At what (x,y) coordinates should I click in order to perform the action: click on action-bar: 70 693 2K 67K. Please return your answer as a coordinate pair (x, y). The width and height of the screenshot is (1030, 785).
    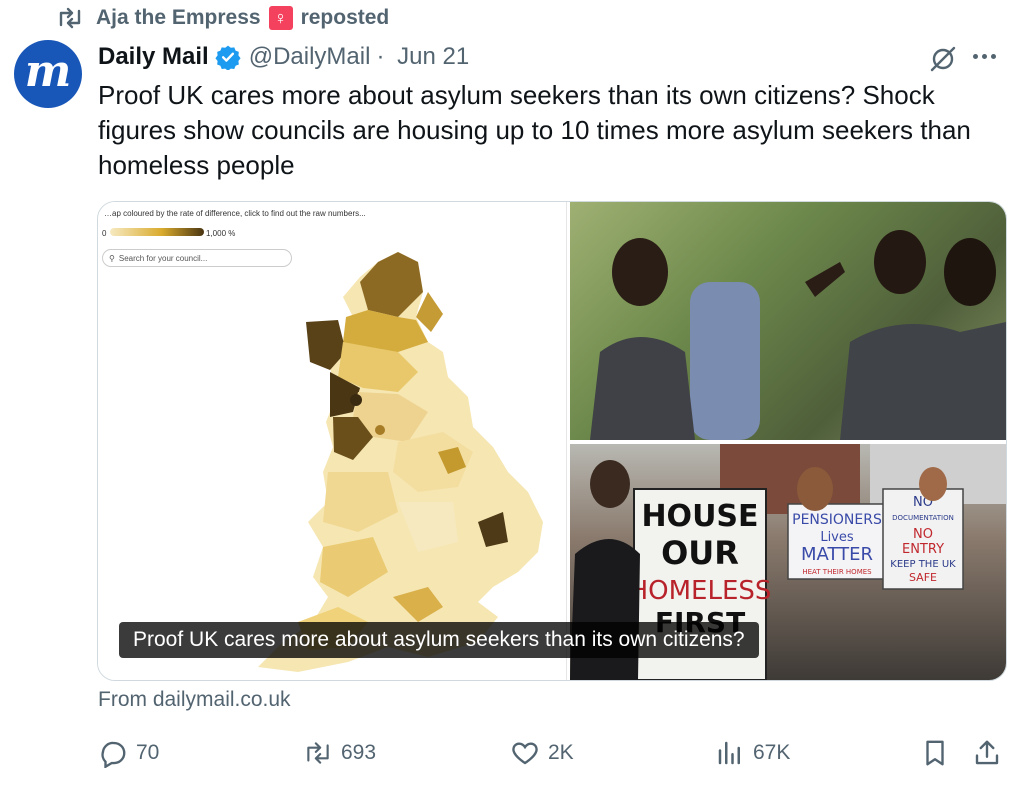
    Looking at the image, I should click on (553, 753).